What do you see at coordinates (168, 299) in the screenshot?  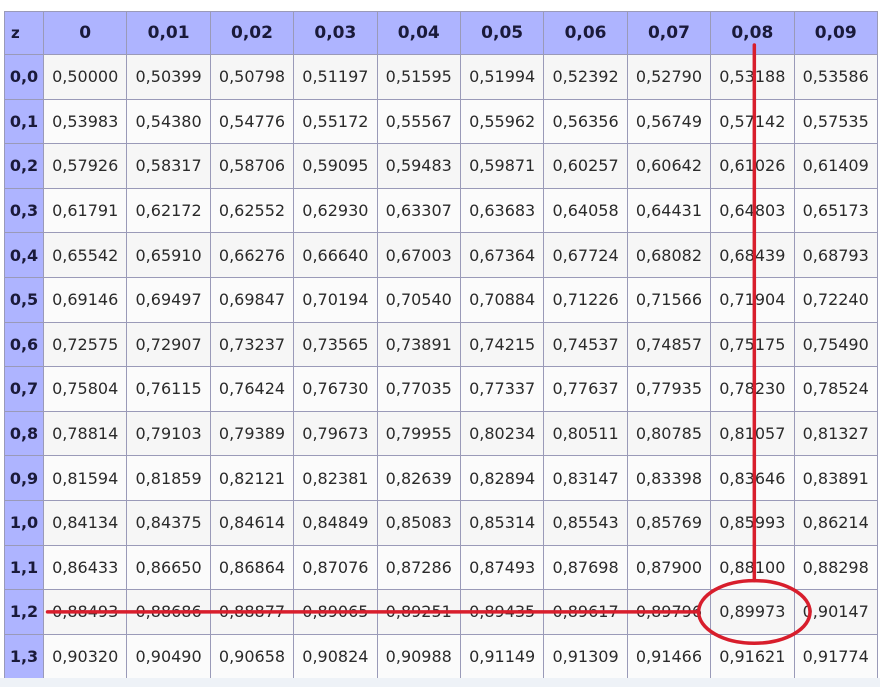 I see `probability-cell: 0,69497` at bounding box center [168, 299].